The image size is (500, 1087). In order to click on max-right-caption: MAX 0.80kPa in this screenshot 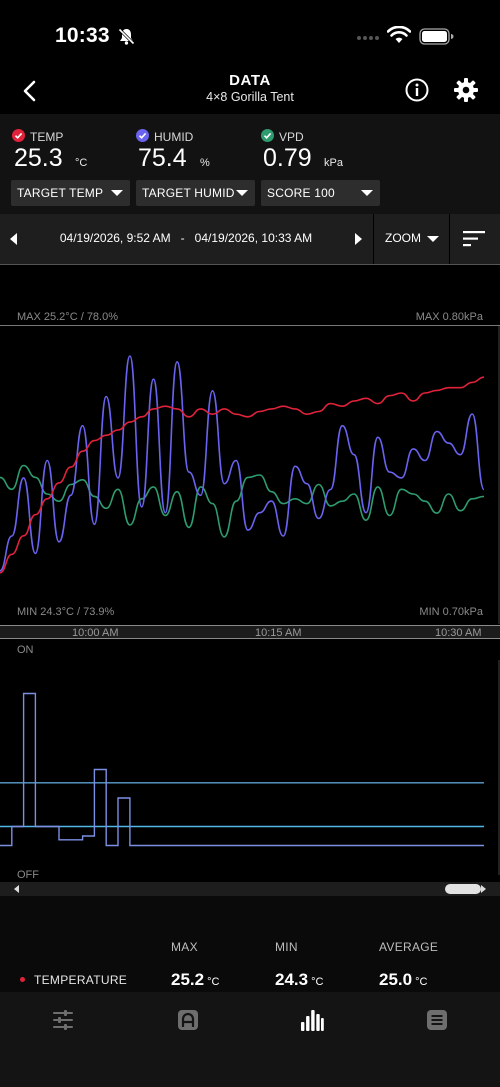, I will do `click(449, 317)`.